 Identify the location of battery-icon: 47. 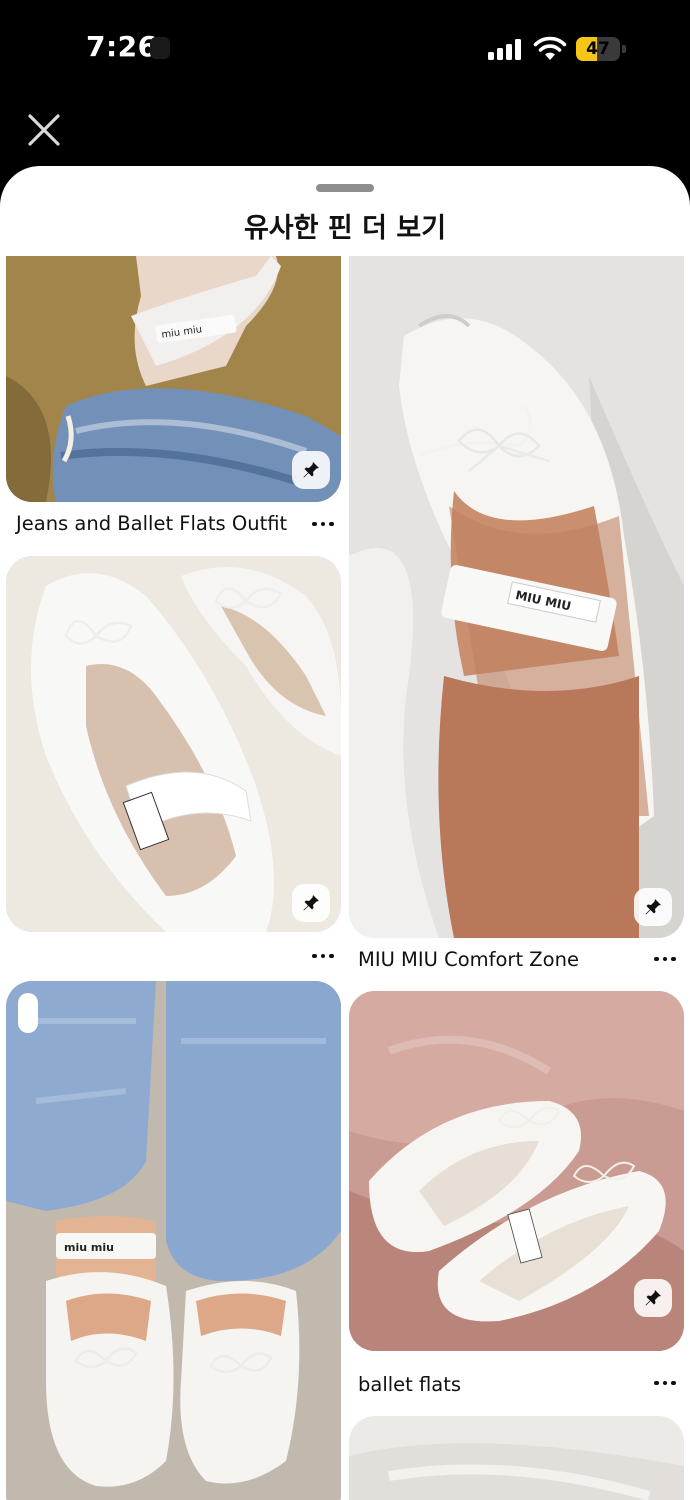
(601, 49).